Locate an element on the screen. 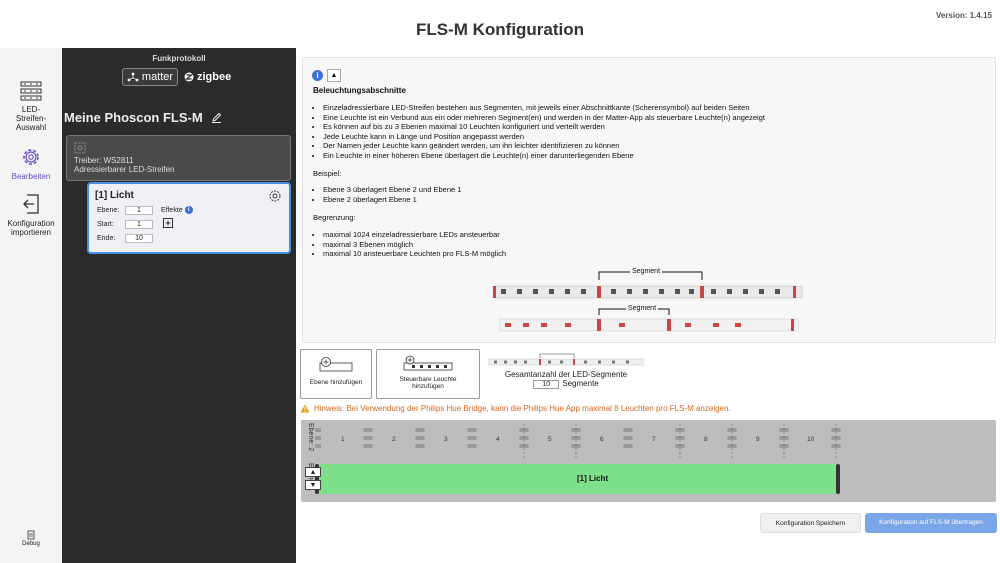 The height and width of the screenshot is (563, 1000). zigbee-button: zigbee is located at coordinates (209, 77).